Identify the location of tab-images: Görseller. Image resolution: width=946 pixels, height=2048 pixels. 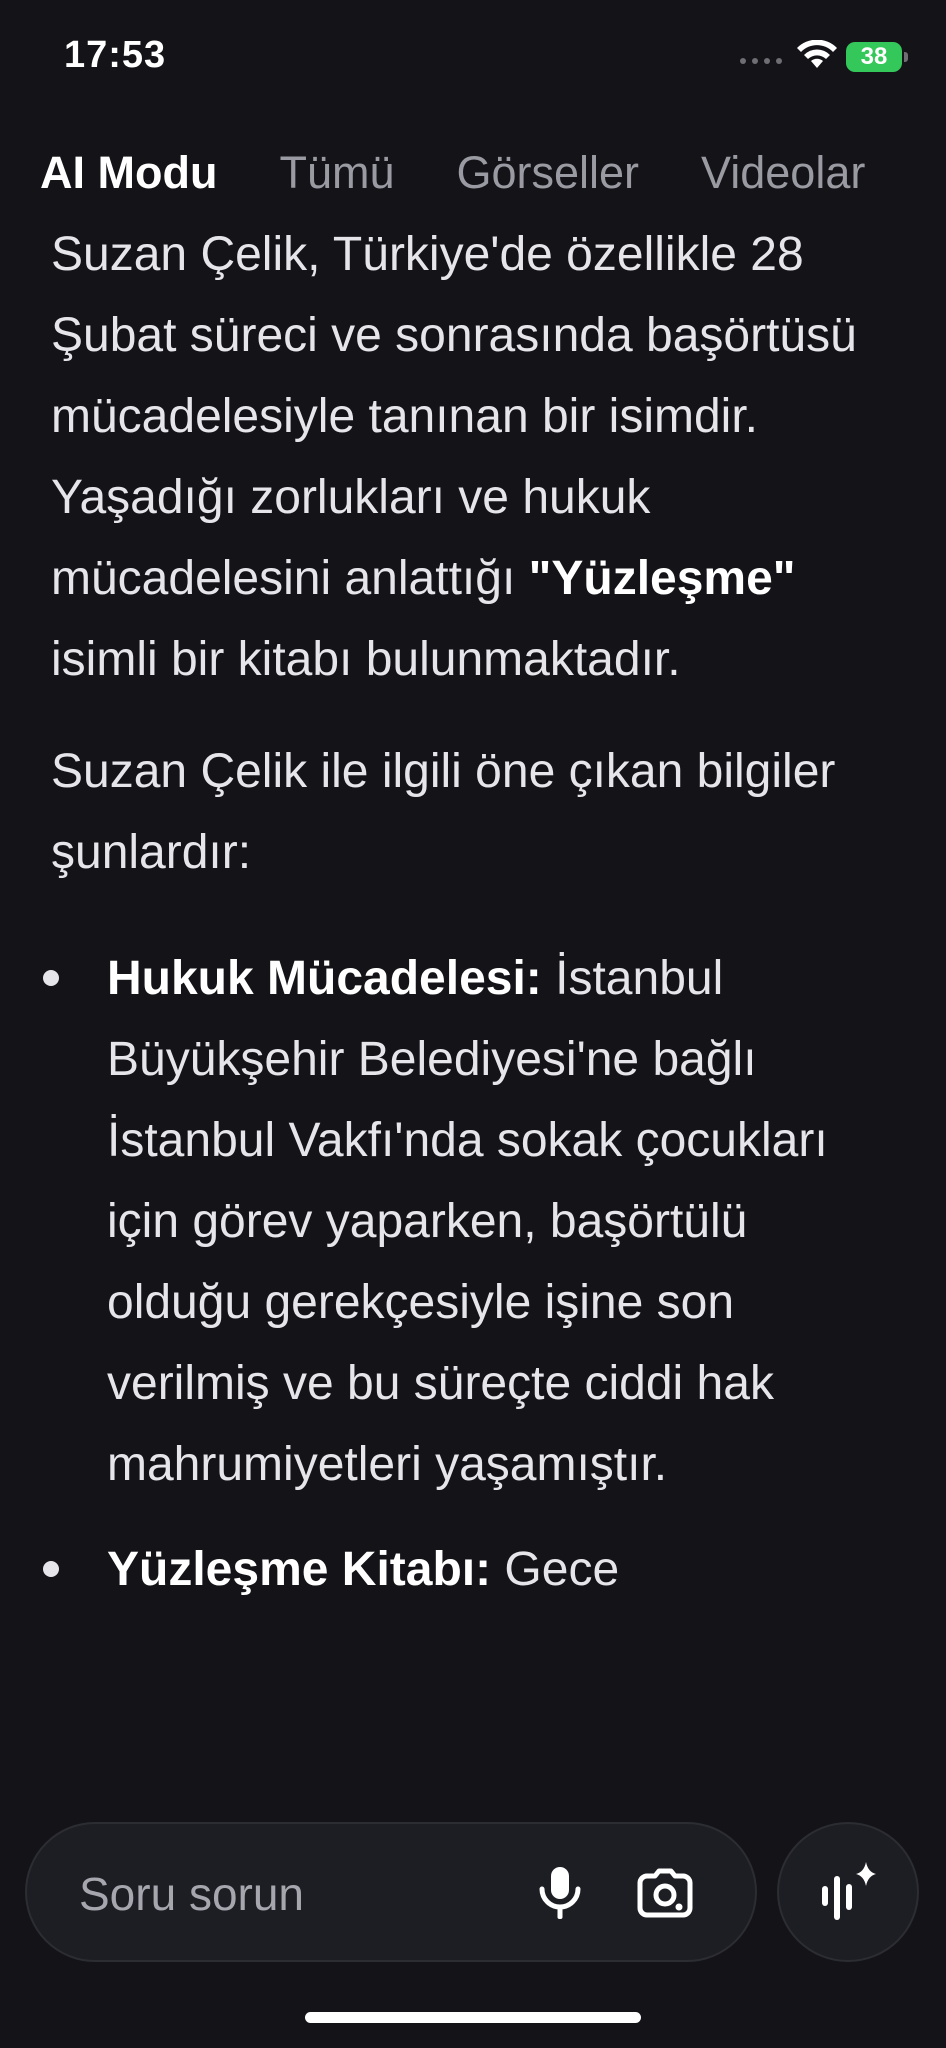
(547, 173).